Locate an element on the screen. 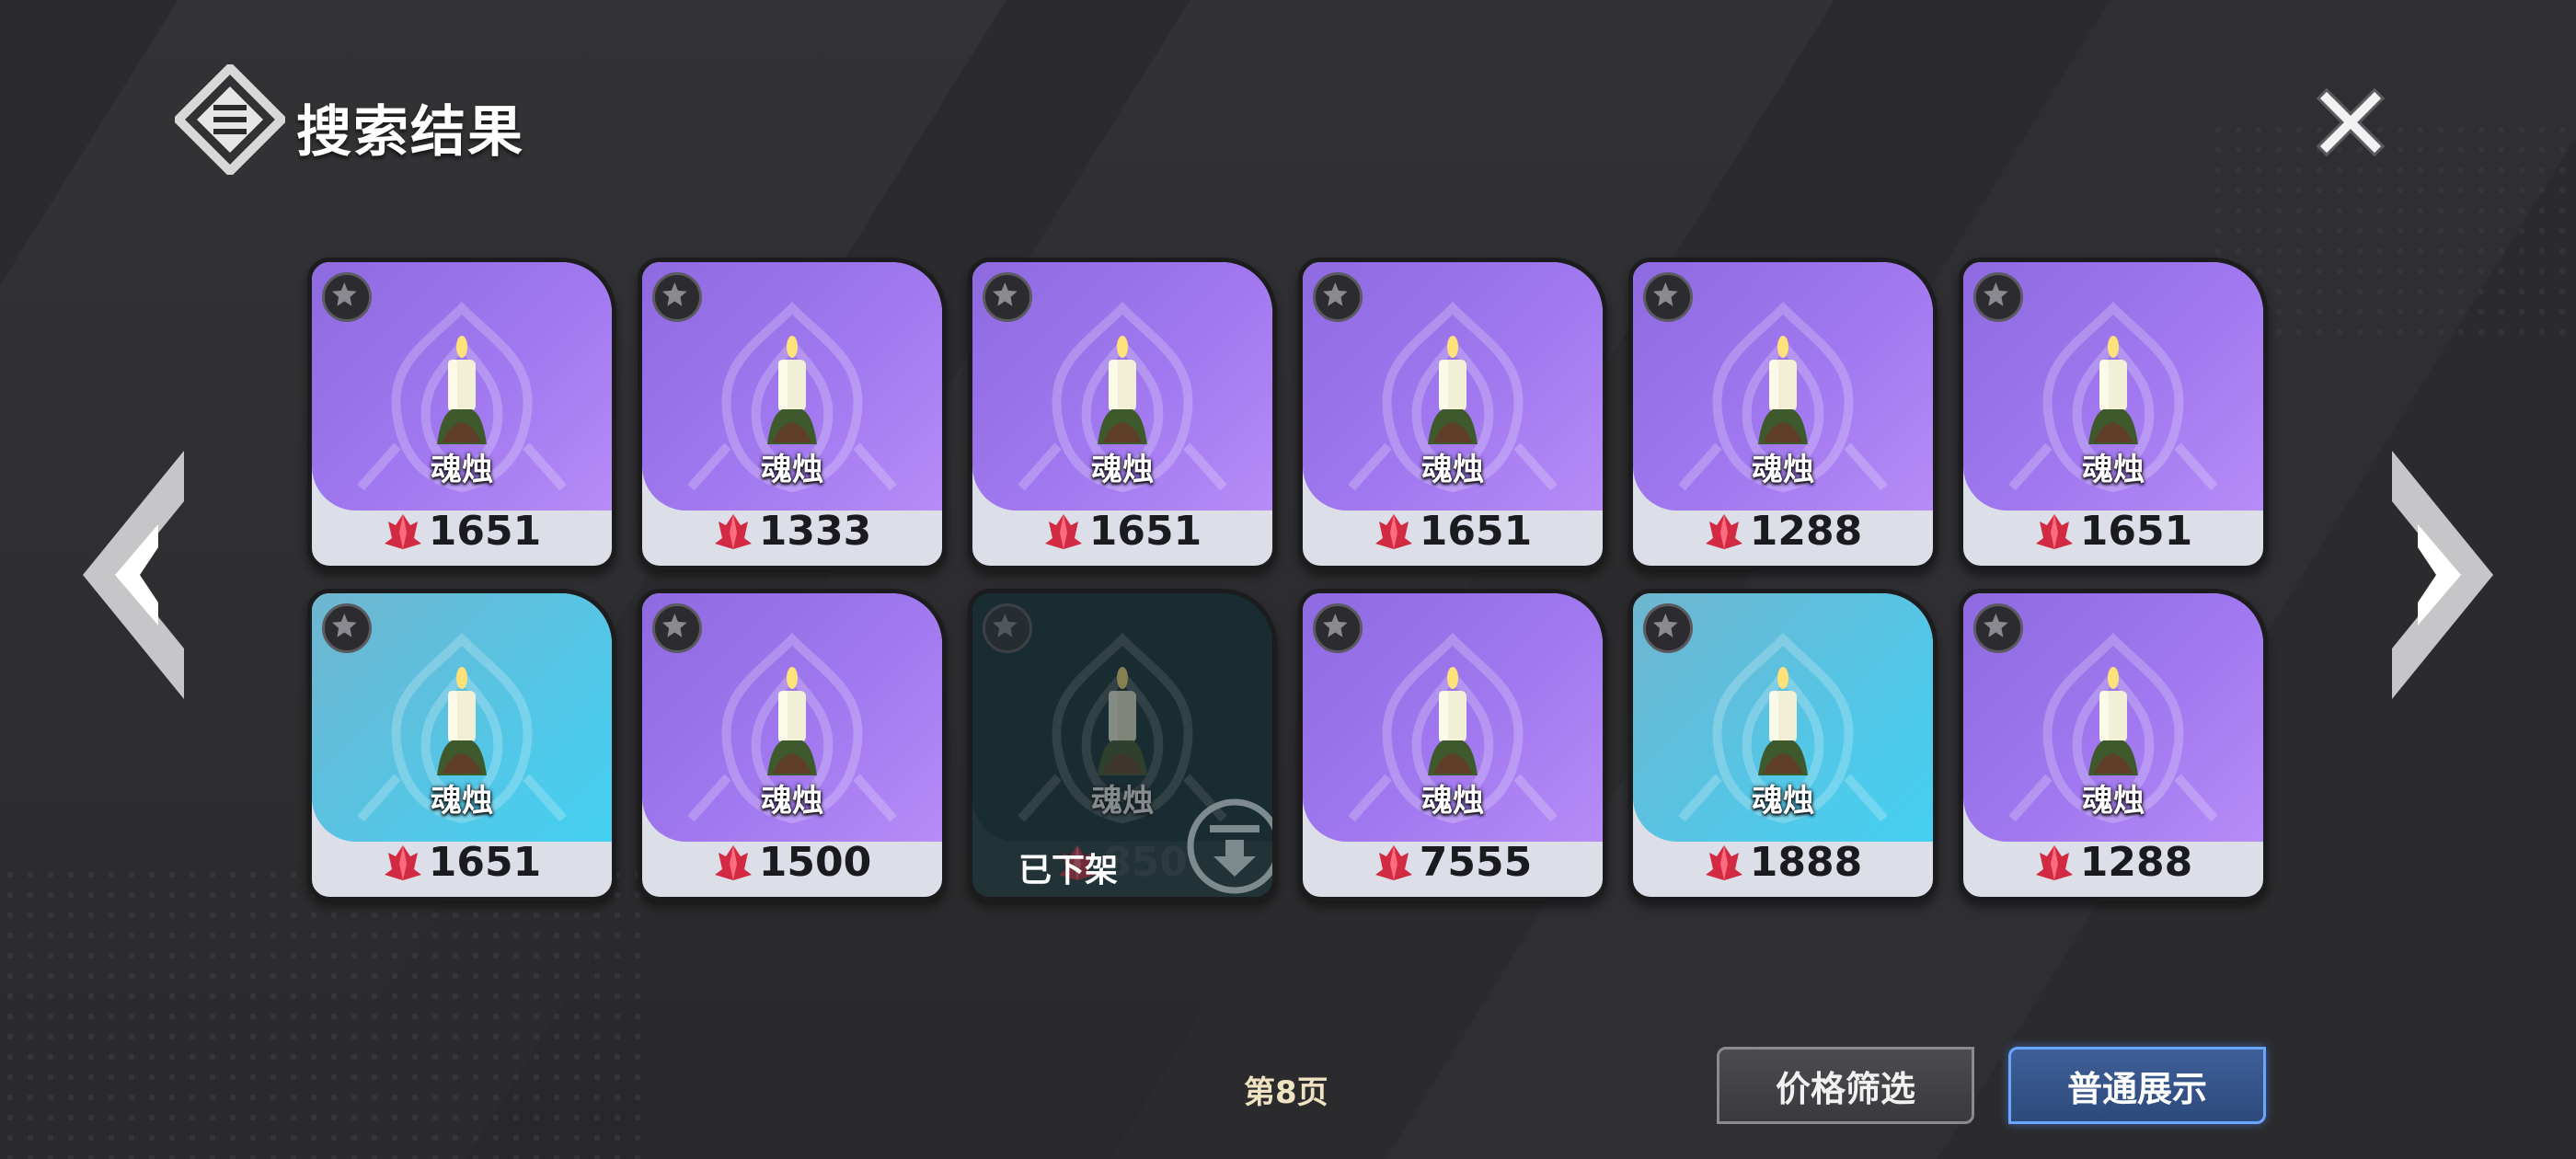 Image resolution: width=2576 pixels, height=1159 pixels. item-price: 1888 is located at coordinates (1783, 862).